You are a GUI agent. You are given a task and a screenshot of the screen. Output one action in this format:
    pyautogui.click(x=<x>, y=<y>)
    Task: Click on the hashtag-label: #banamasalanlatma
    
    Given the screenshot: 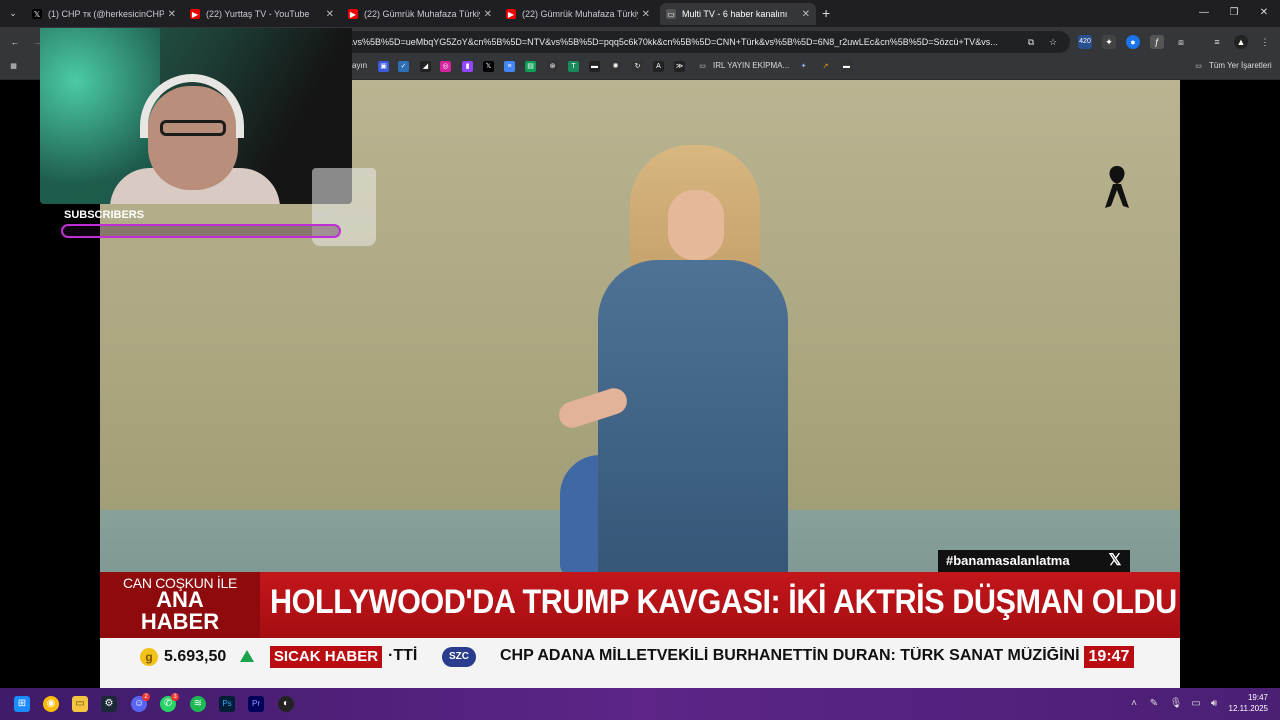 What is the action you would take?
    pyautogui.click(x=1034, y=561)
    